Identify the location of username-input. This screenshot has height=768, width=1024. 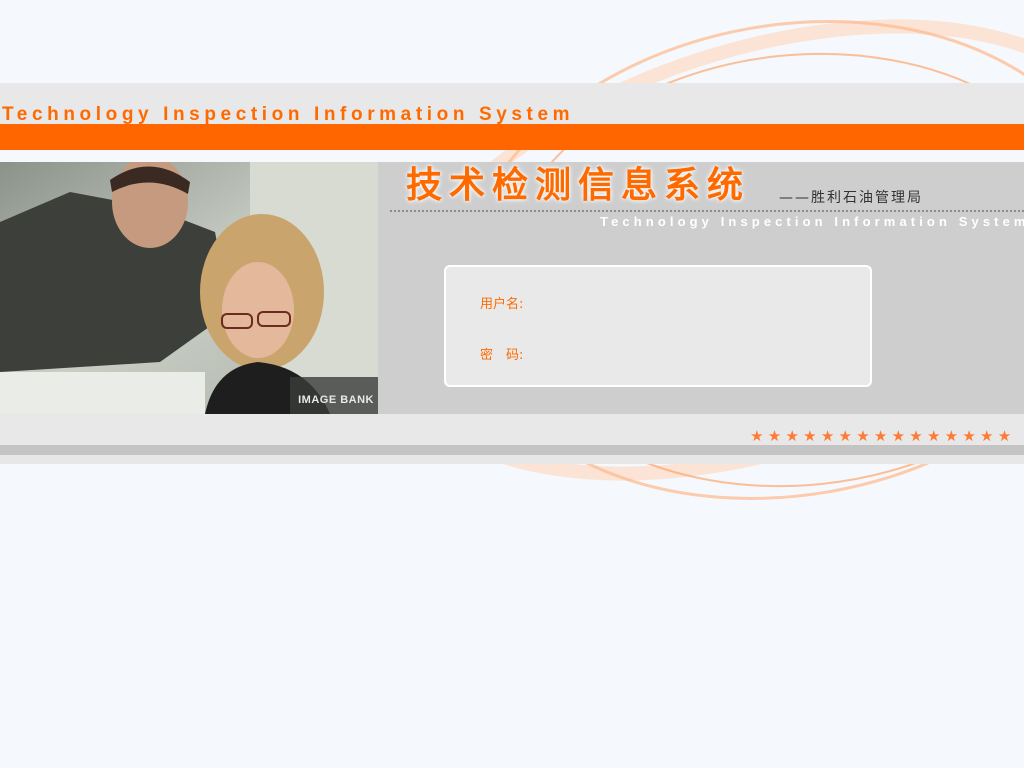
(676, 301).